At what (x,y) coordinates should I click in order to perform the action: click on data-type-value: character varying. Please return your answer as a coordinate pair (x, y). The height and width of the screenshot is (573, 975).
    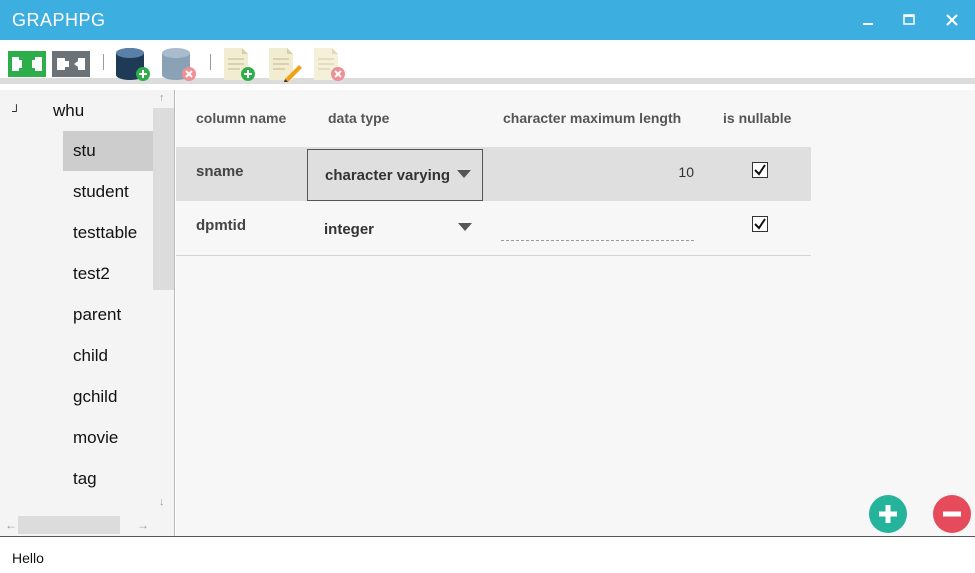
    Looking at the image, I should click on (388, 175).